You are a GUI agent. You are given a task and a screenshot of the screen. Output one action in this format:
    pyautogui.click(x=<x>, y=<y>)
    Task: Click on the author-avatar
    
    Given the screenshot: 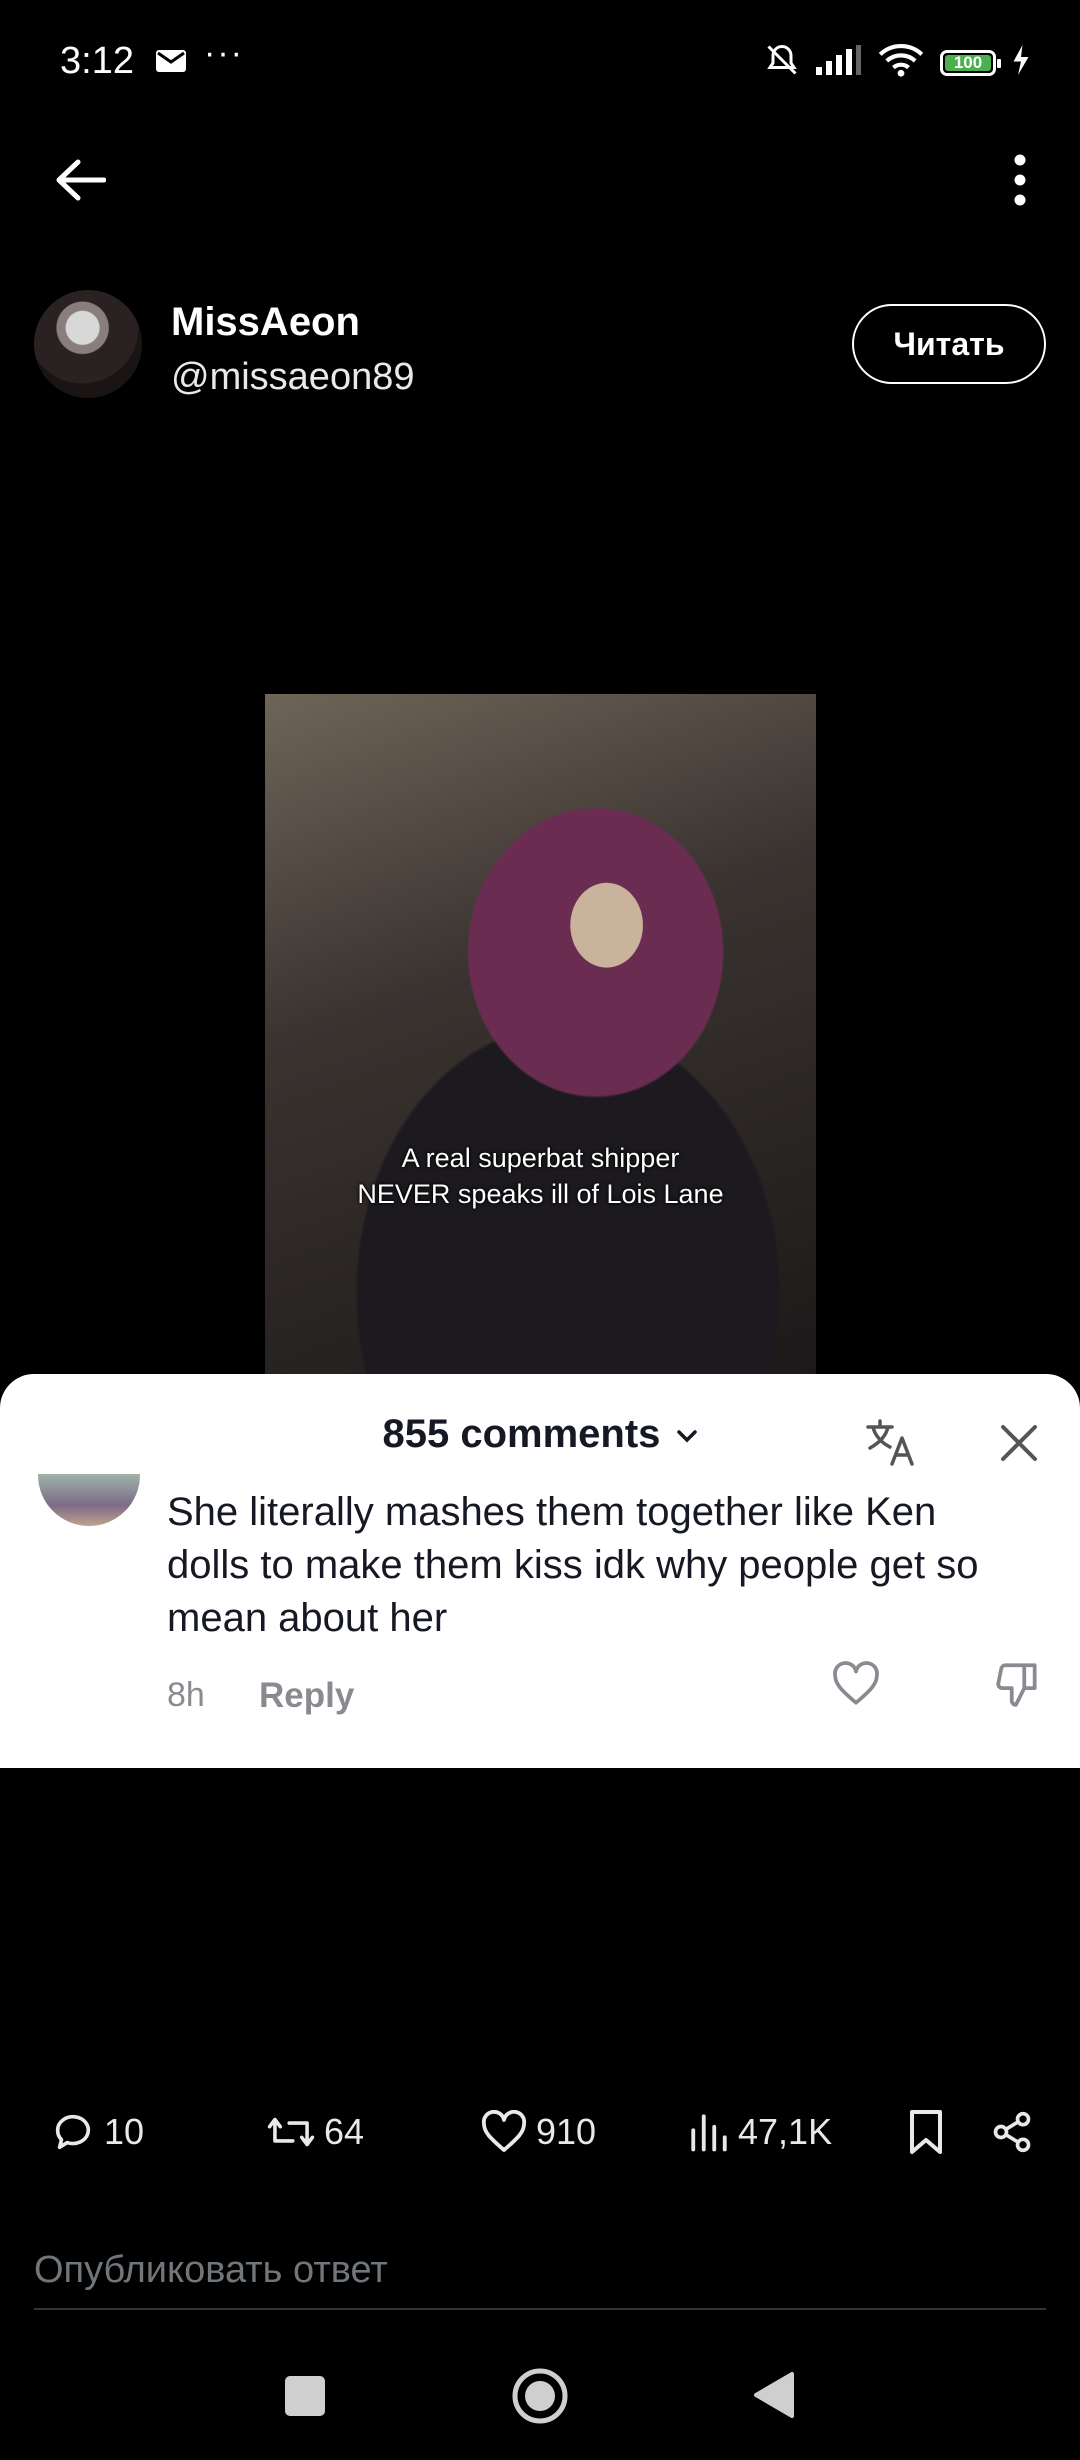 What is the action you would take?
    pyautogui.click(x=88, y=344)
    